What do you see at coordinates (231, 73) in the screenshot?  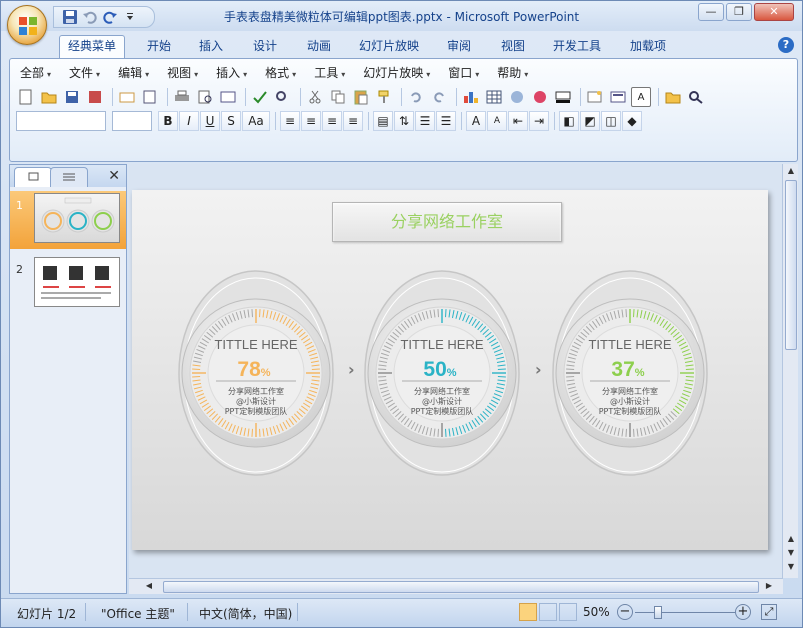 I see `menu-insert: 插入 ▾` at bounding box center [231, 73].